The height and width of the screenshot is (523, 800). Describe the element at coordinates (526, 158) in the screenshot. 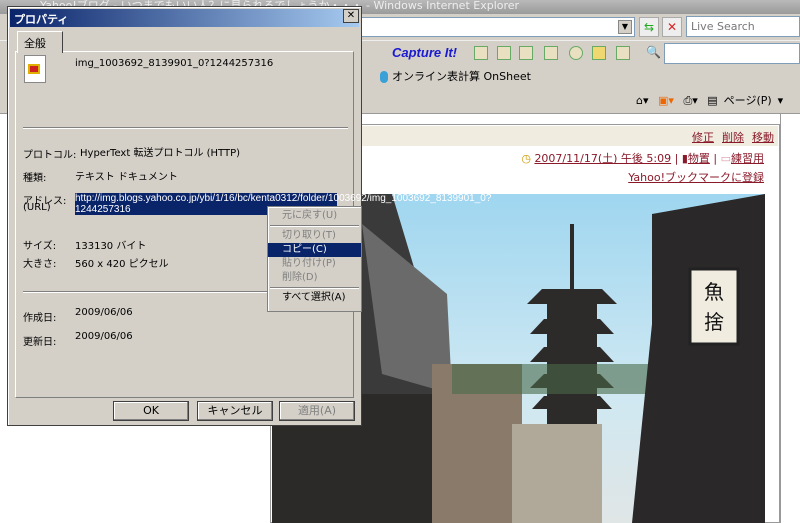

I see `clock-icon: ◷` at that location.